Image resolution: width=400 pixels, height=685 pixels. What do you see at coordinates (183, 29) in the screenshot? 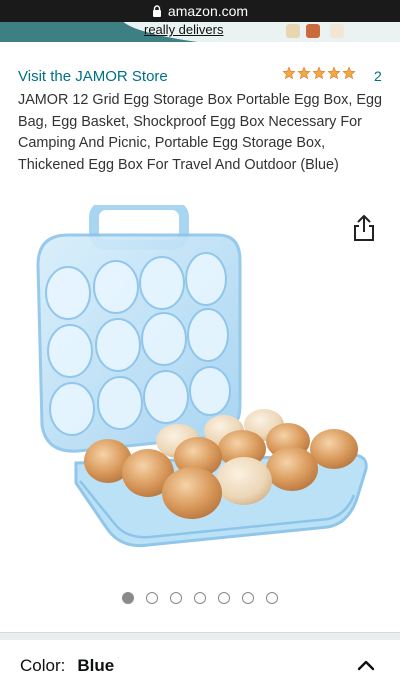
I see `banner-link: really delivers` at bounding box center [183, 29].